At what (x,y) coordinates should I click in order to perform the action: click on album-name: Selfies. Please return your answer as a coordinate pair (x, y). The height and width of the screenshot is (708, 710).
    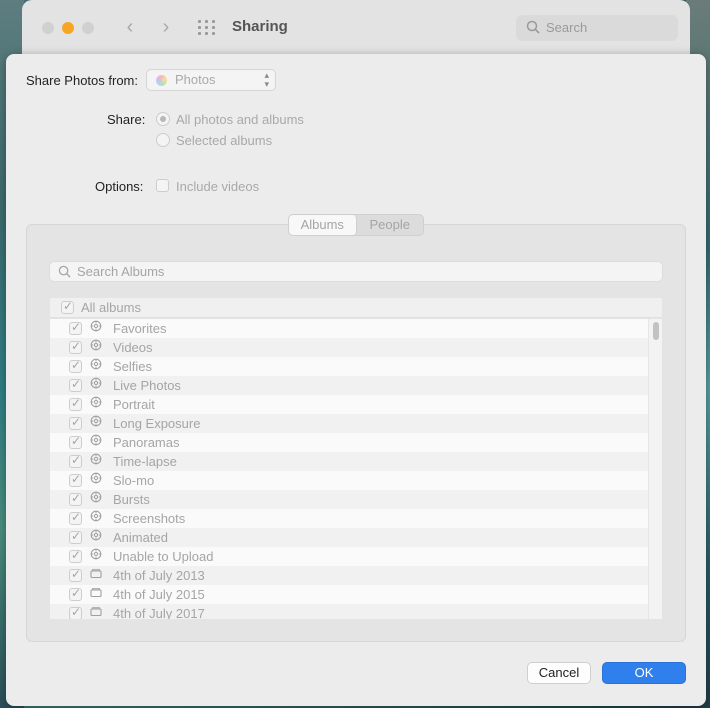
    Looking at the image, I should click on (133, 366).